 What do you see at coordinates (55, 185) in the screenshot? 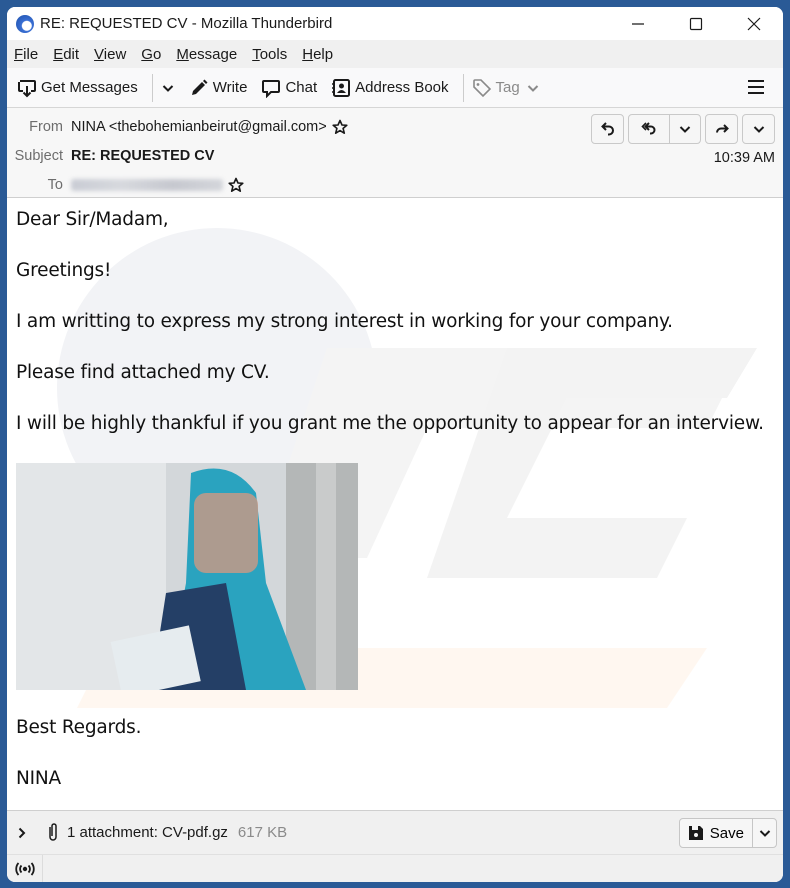
I see `to-label: To` at bounding box center [55, 185].